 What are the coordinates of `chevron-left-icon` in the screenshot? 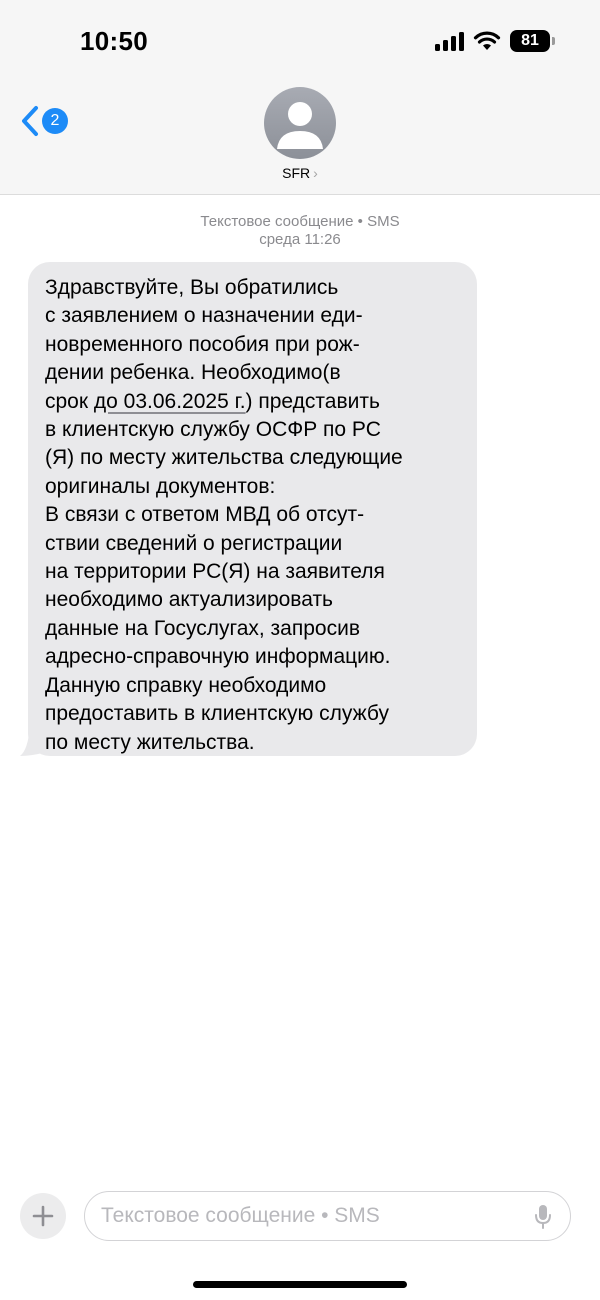 It's located at (30, 121).